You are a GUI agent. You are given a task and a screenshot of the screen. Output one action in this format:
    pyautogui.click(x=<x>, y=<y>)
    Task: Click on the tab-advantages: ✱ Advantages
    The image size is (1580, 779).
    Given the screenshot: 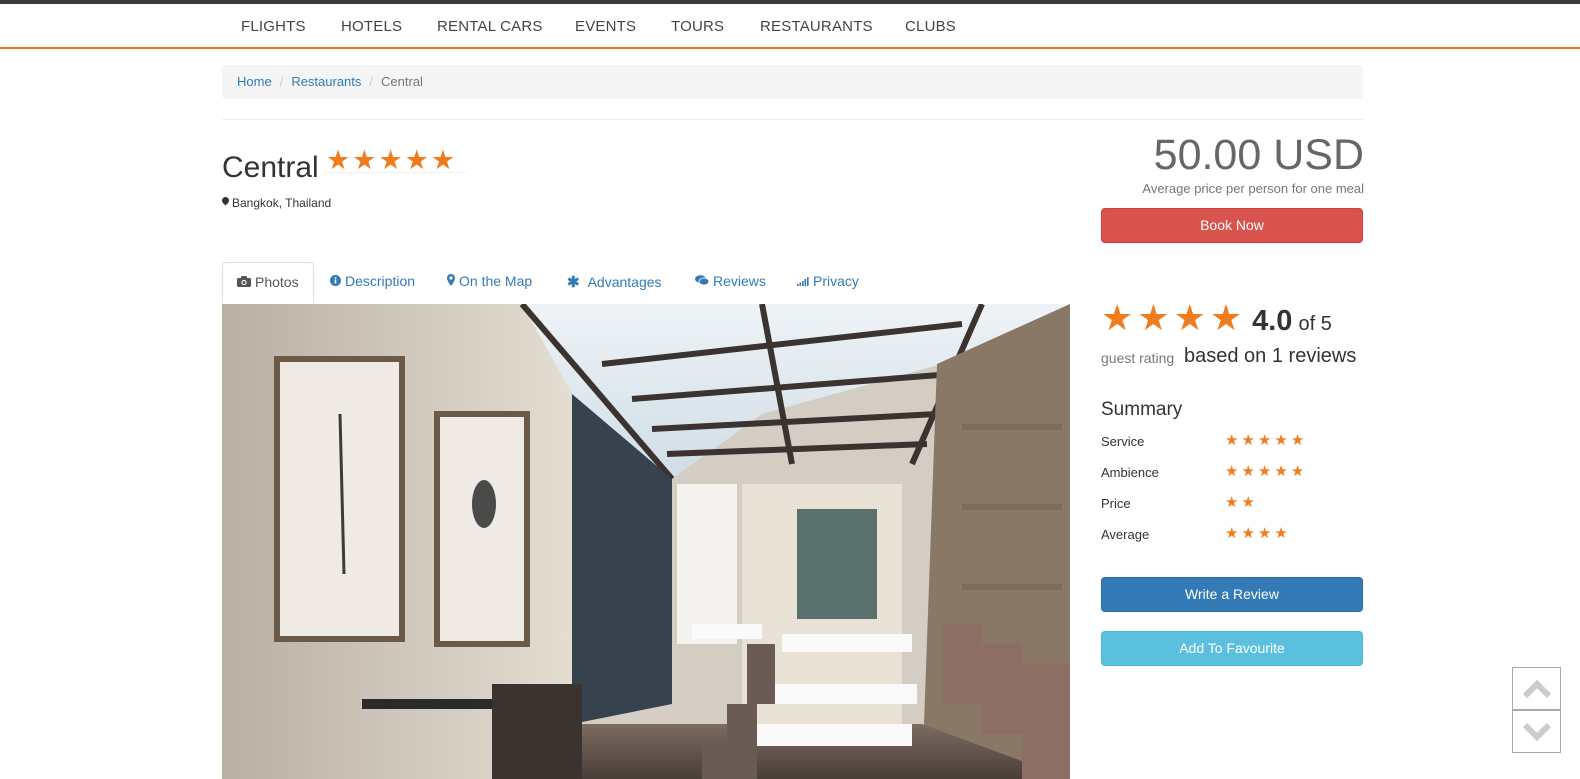 What is the action you would take?
    pyautogui.click(x=614, y=283)
    